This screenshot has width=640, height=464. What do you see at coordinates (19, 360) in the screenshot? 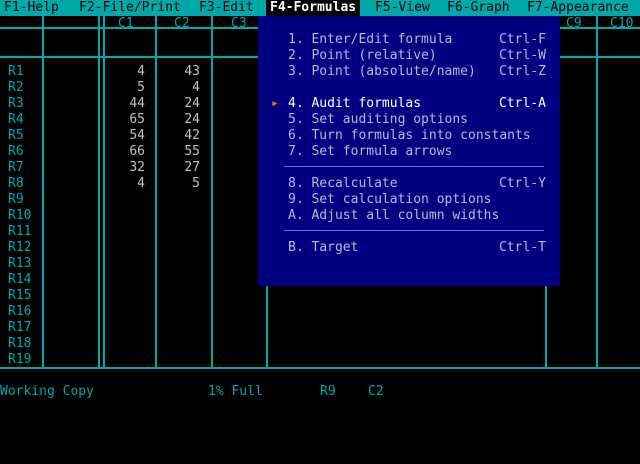
I see `row-label: R19` at bounding box center [19, 360].